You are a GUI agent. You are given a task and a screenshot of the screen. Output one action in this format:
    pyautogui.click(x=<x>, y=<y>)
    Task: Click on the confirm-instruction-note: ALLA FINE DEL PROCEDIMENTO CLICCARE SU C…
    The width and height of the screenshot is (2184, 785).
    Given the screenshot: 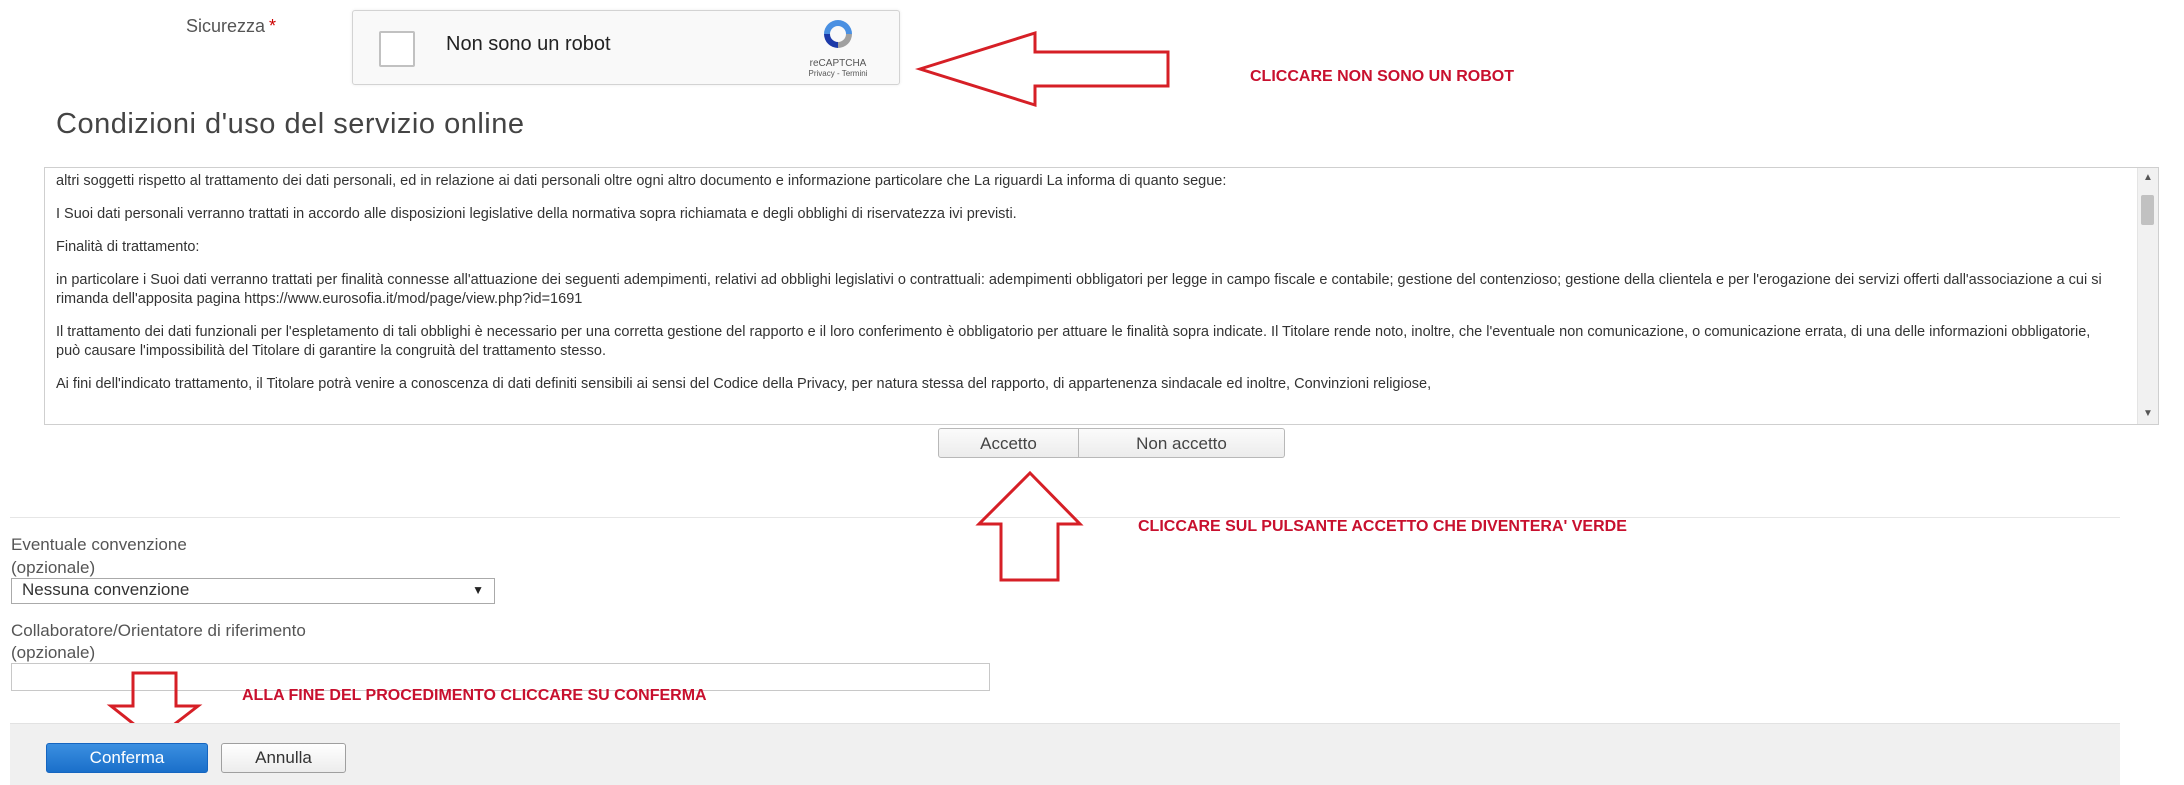 What is the action you would take?
    pyautogui.click(x=474, y=695)
    